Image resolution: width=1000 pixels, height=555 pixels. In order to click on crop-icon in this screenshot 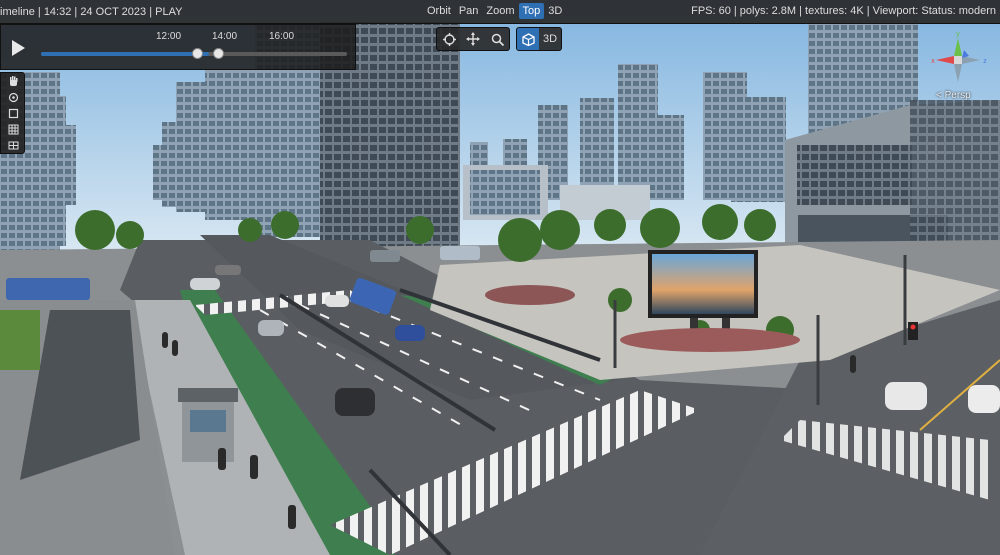, I will do `click(13, 145)`.